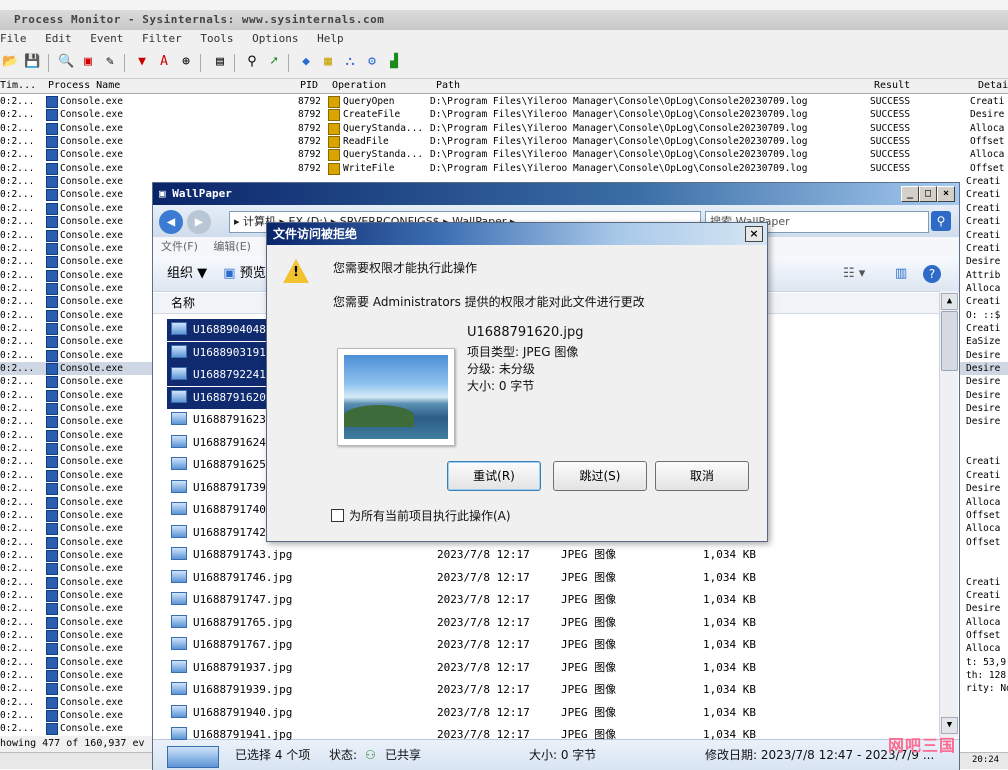 The image size is (1008, 770). What do you see at coordinates (350, 62) in the screenshot?
I see `network-icon: ⛬` at bounding box center [350, 62].